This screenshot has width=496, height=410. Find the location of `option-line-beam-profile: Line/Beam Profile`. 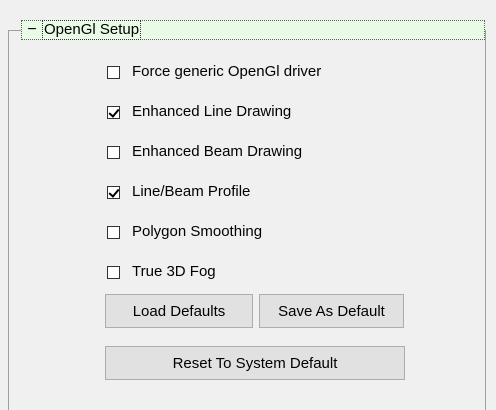

option-line-beam-profile: Line/Beam Profile is located at coordinates (178, 192).